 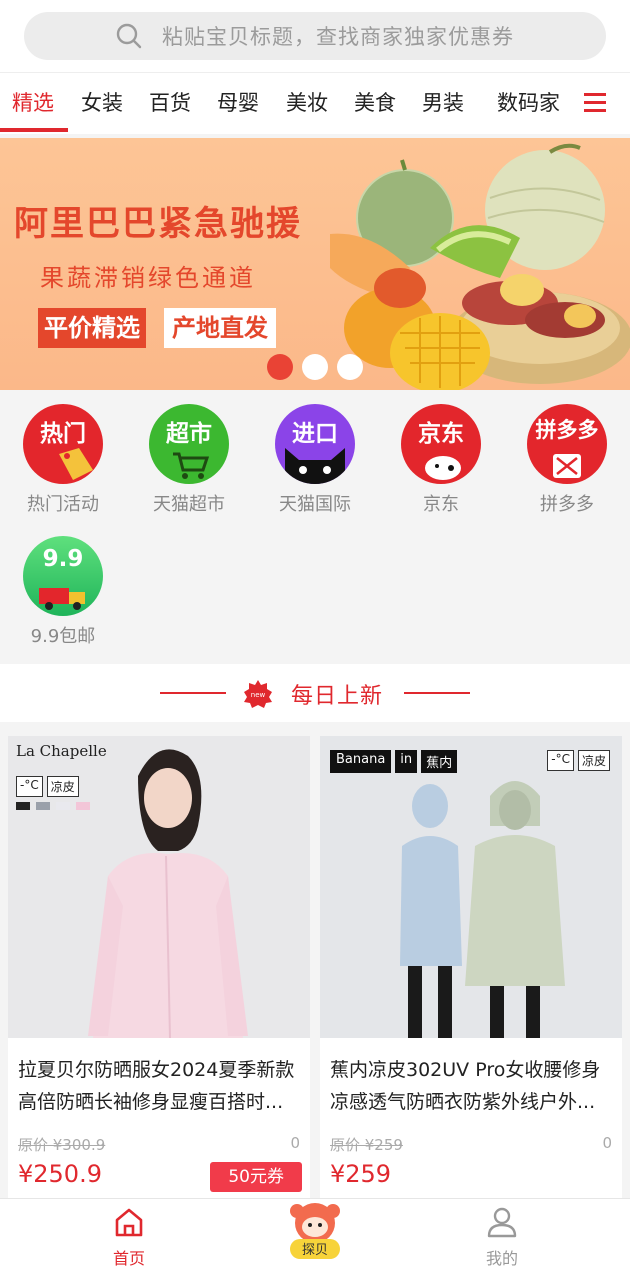 I want to click on product-image: Banana in 蕉内 -°C 凉皮, so click(x=471, y=887).